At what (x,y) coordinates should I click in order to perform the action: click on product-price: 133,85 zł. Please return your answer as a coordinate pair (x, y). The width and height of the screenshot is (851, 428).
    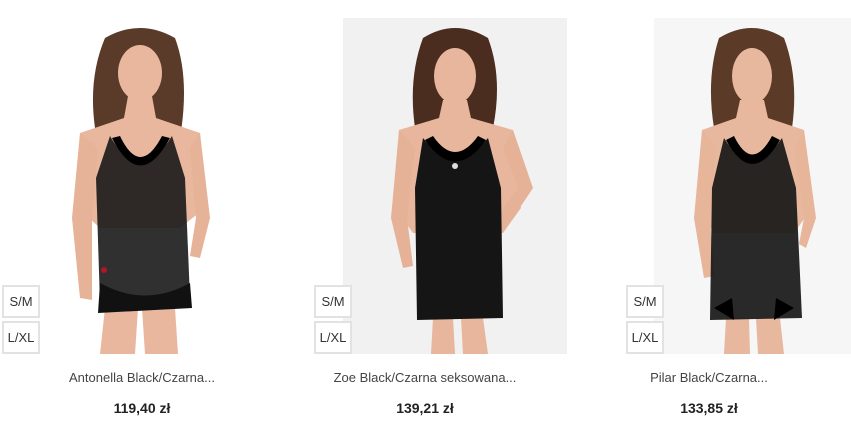
    Looking at the image, I should click on (709, 408).